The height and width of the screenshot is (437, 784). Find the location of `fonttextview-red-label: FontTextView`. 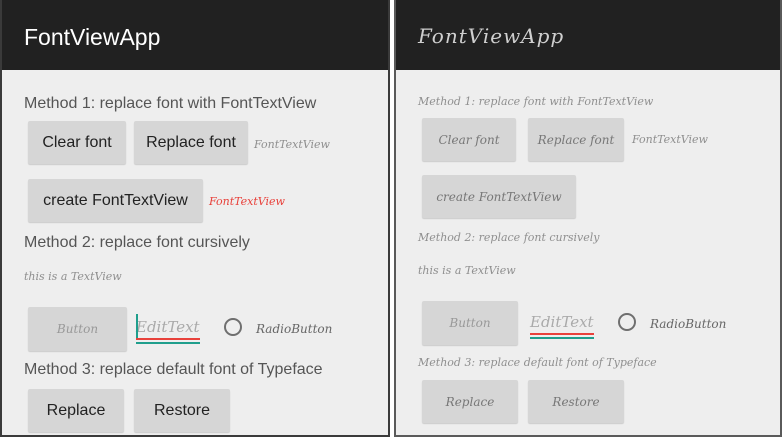

fonttextview-red-label: FontTextView is located at coordinates (247, 201).